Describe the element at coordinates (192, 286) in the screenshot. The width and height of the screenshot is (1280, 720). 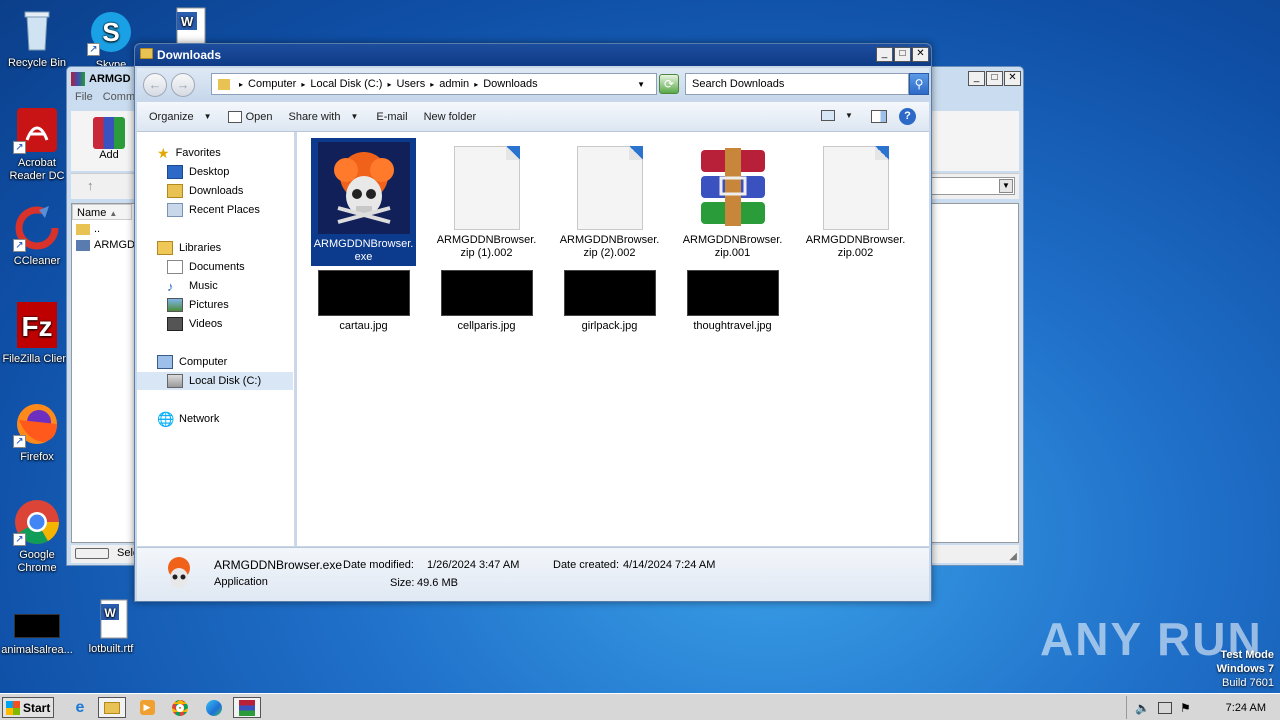
I see `nav-music: ♪ Music` at that location.